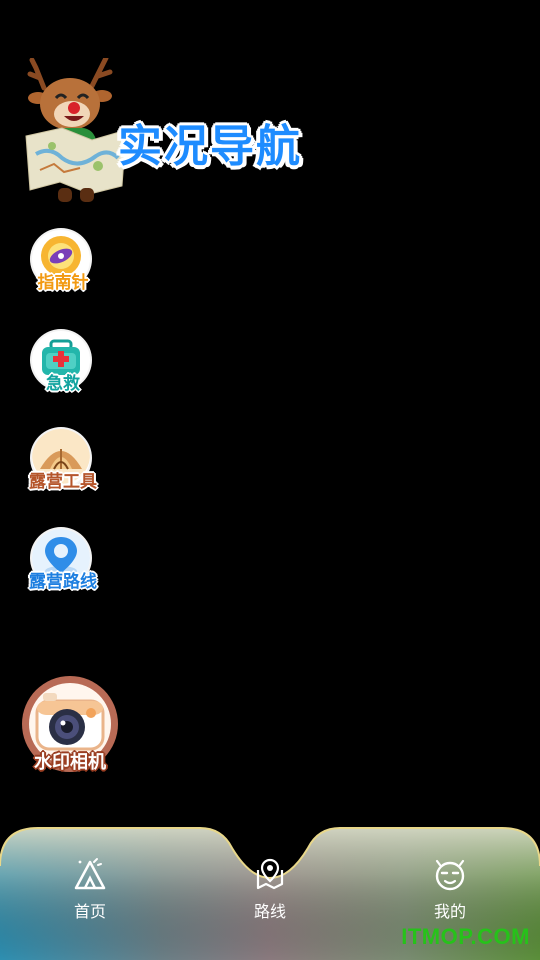  What do you see at coordinates (90, 891) in the screenshot?
I see `nav-home: 首页` at bounding box center [90, 891].